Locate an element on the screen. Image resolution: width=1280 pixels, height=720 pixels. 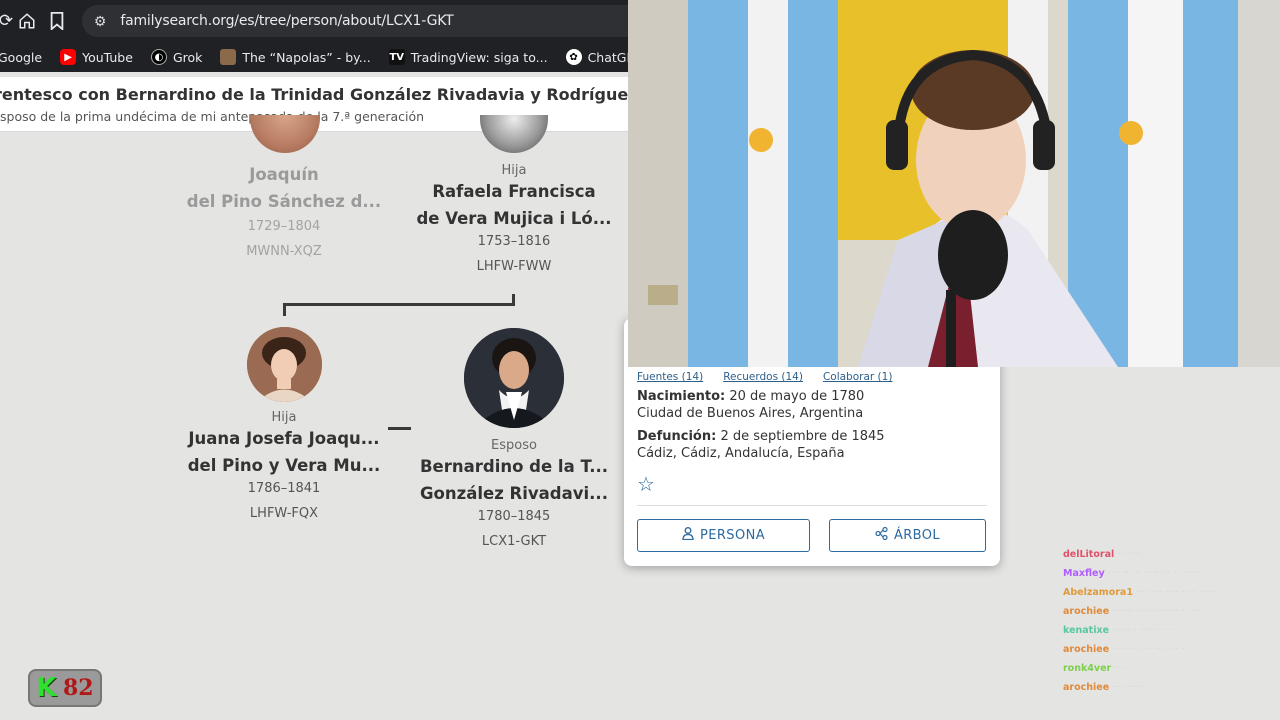
tradingview-icon: TV is located at coordinates (396, 57).